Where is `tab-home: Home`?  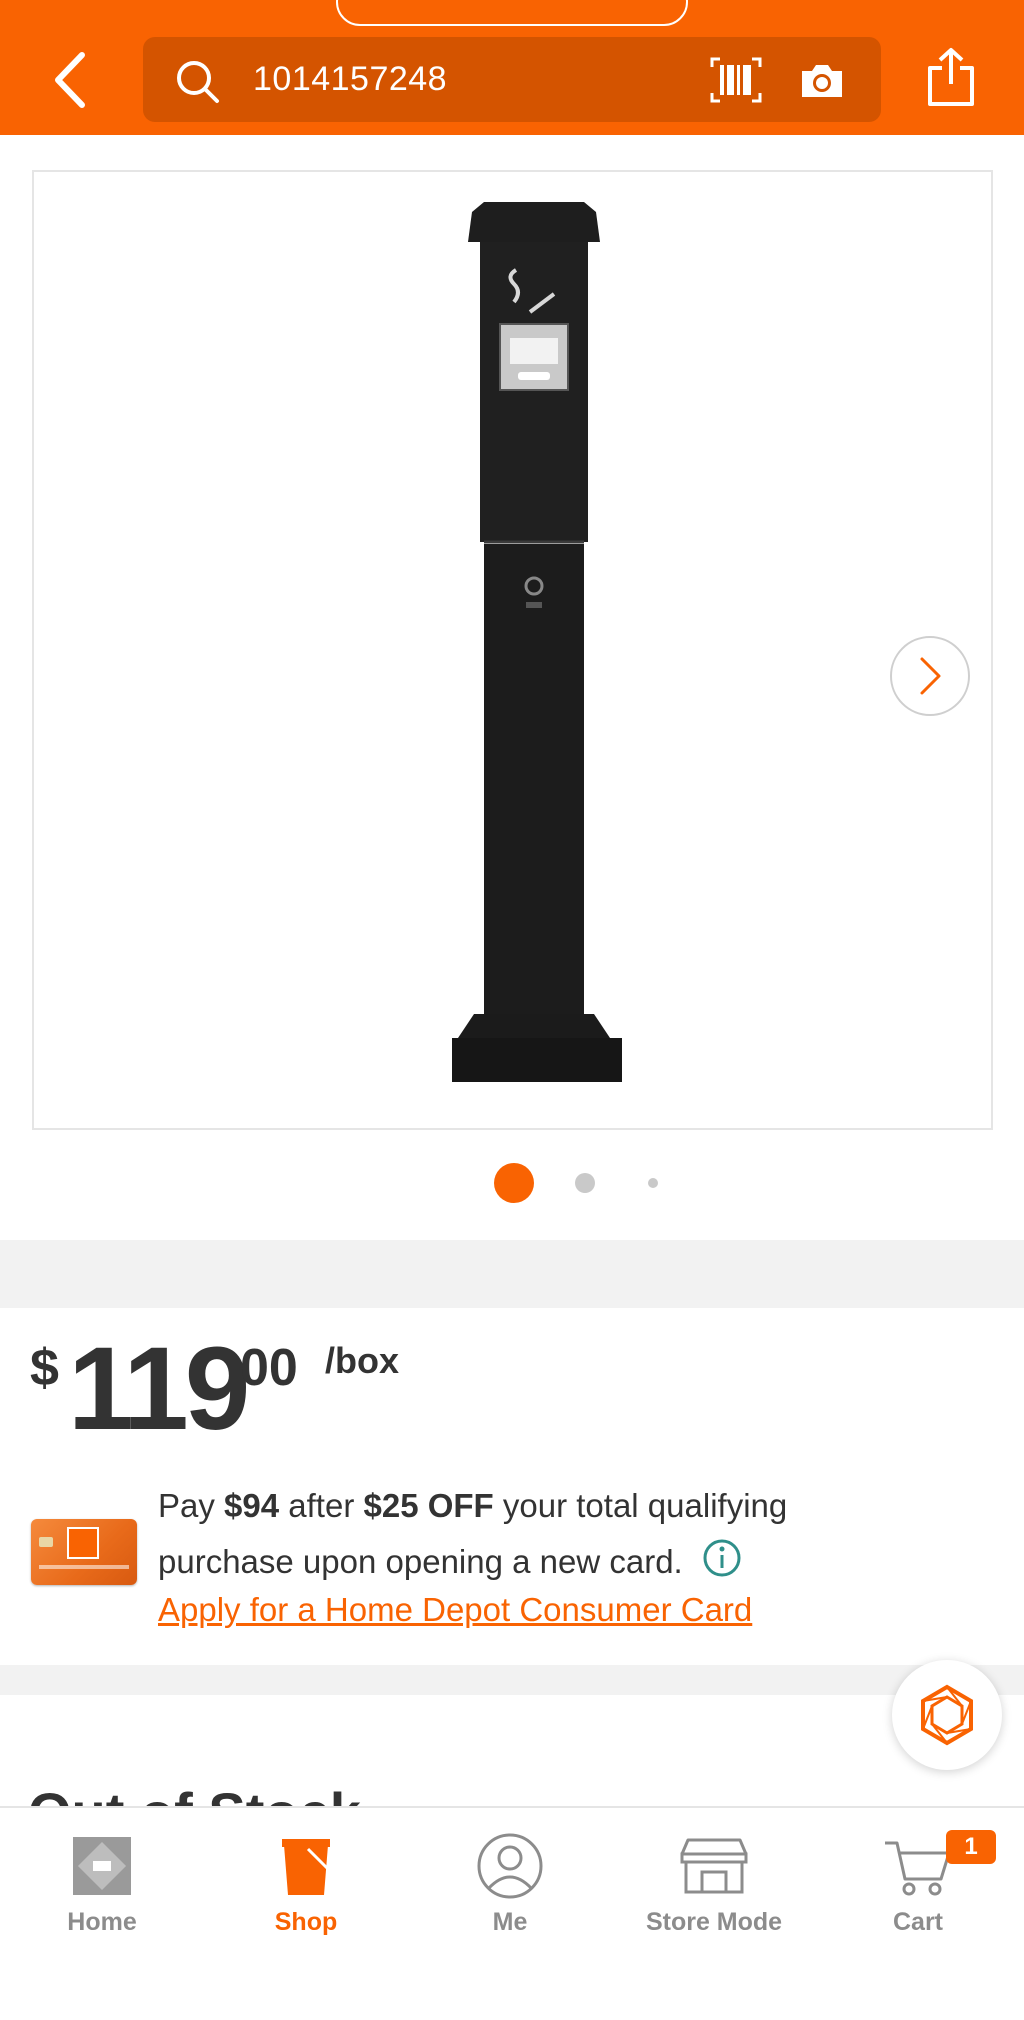
tab-home: Home is located at coordinates (102, 1882).